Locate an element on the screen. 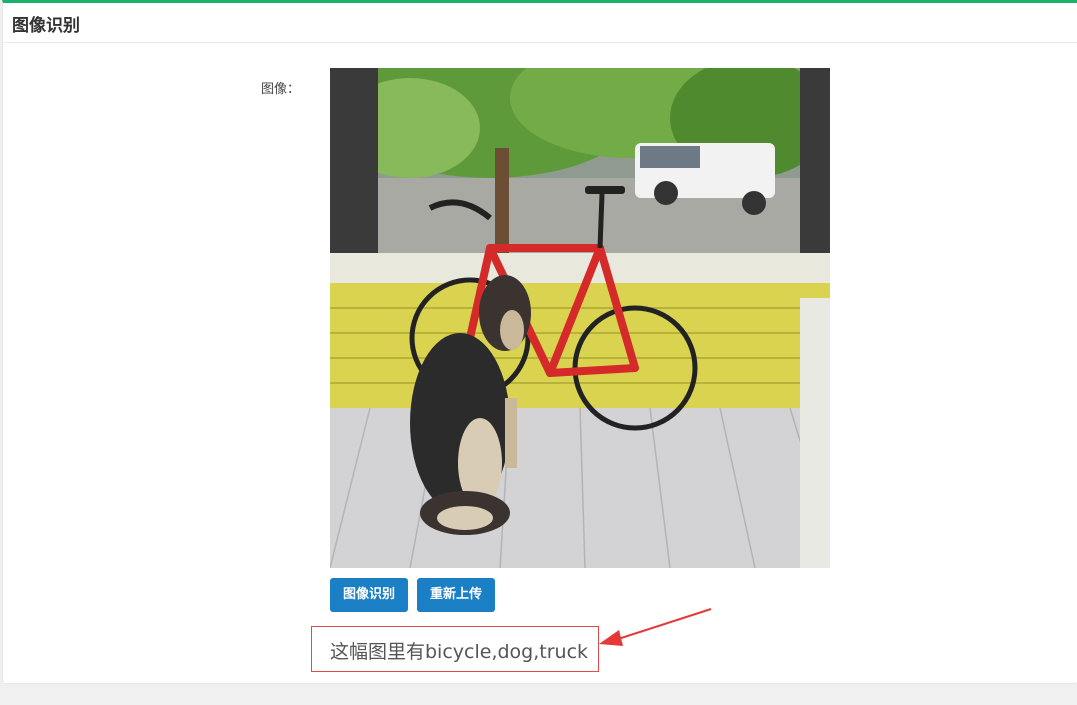 The width and height of the screenshot is (1077, 705). panel-title: 图像识别 is located at coordinates (46, 26).